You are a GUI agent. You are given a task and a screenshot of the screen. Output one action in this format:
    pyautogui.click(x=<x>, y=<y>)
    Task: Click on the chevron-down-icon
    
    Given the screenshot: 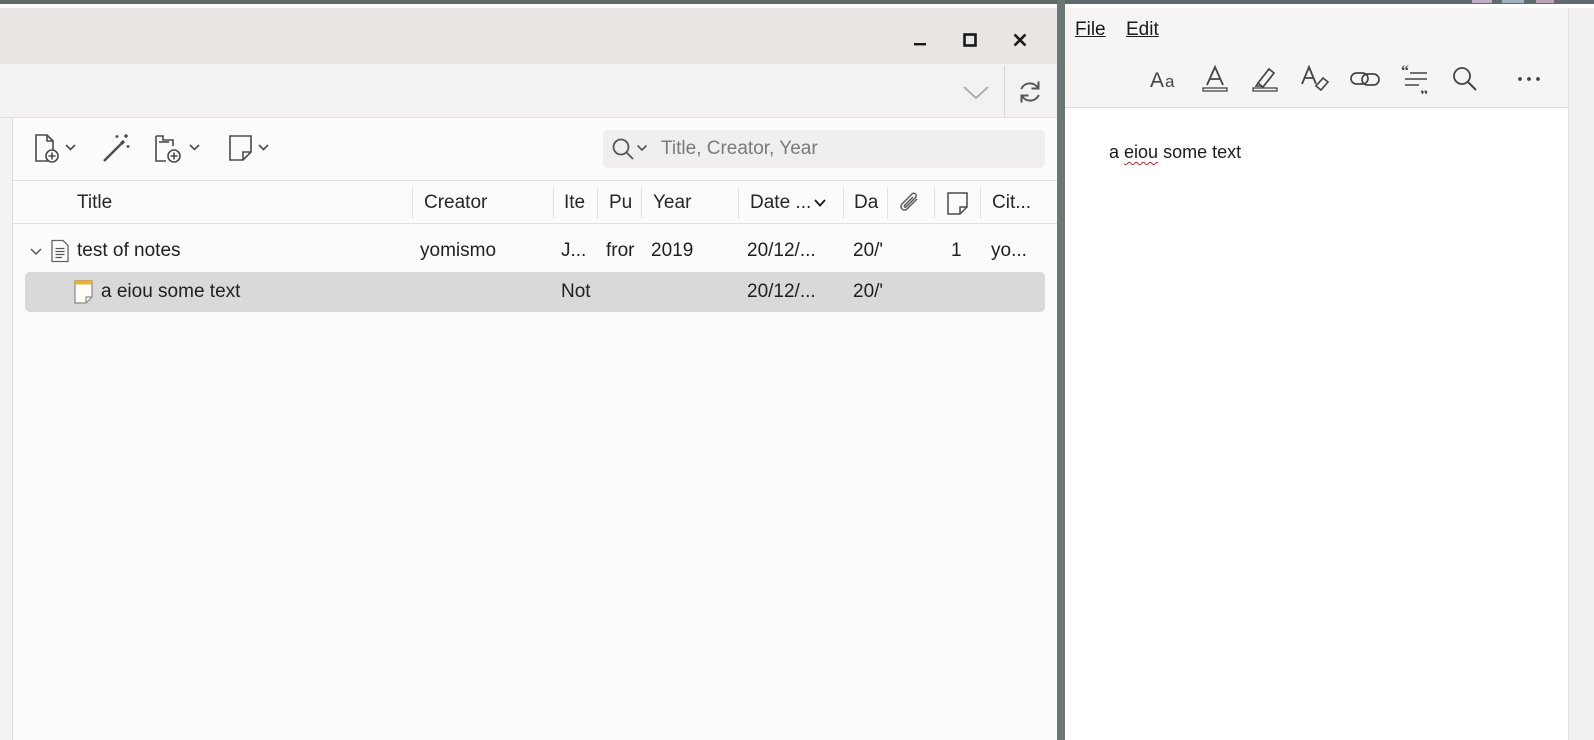 What is the action you would take?
    pyautogui.click(x=976, y=93)
    